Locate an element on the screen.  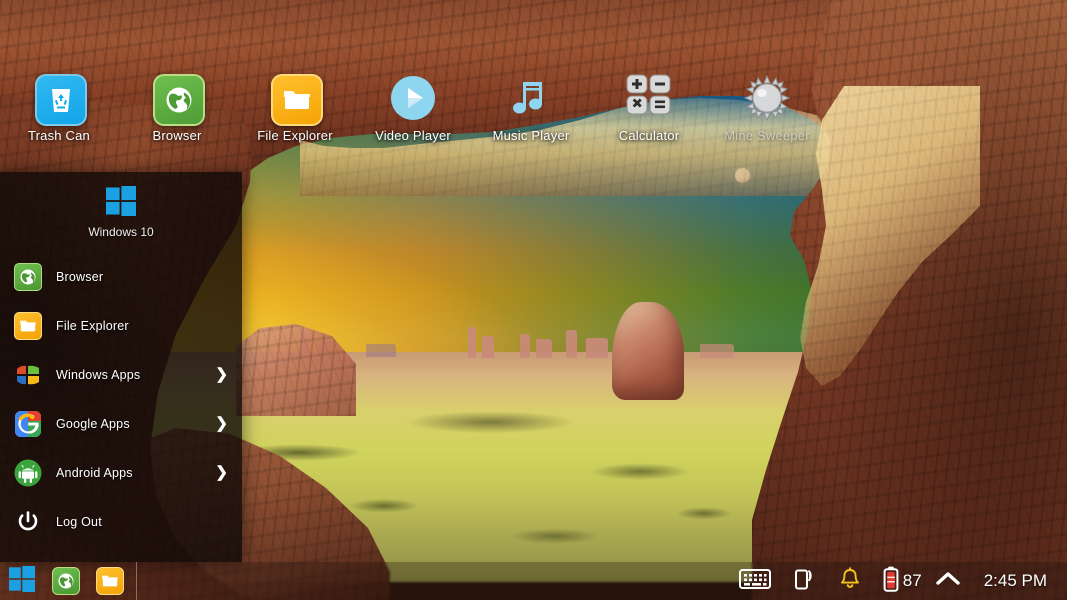
desktop-icon-label: Mine Sweeper is located at coordinates (767, 135).